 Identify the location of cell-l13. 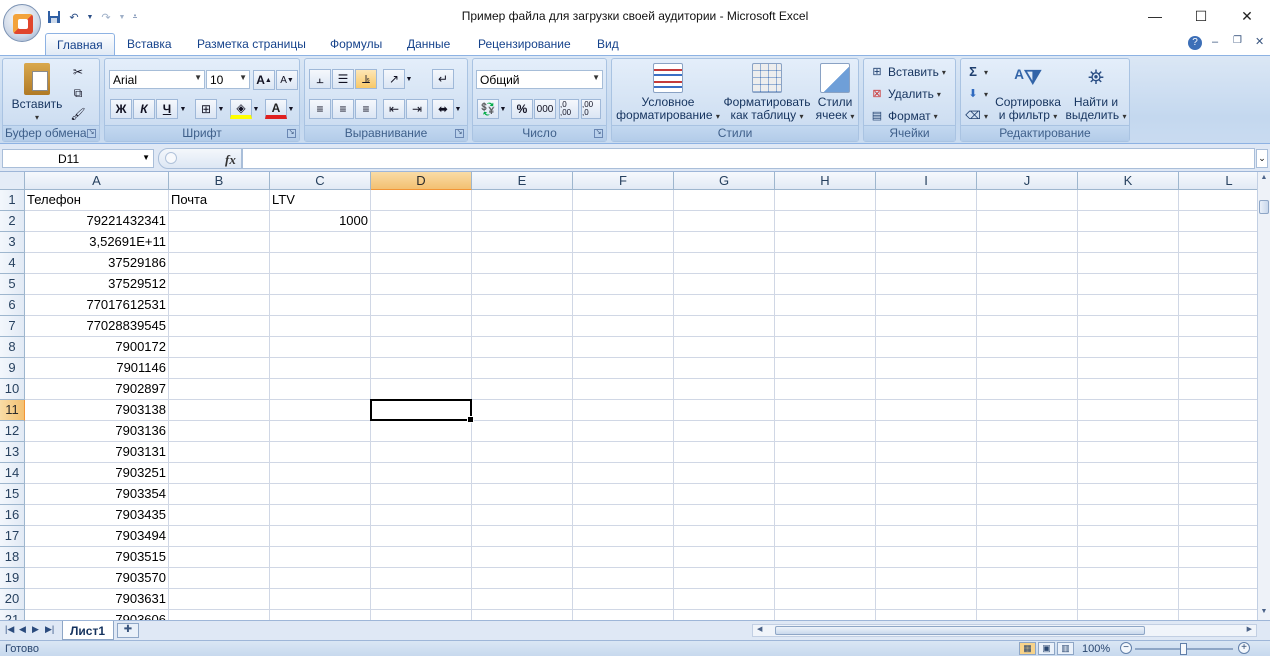
(1218, 452).